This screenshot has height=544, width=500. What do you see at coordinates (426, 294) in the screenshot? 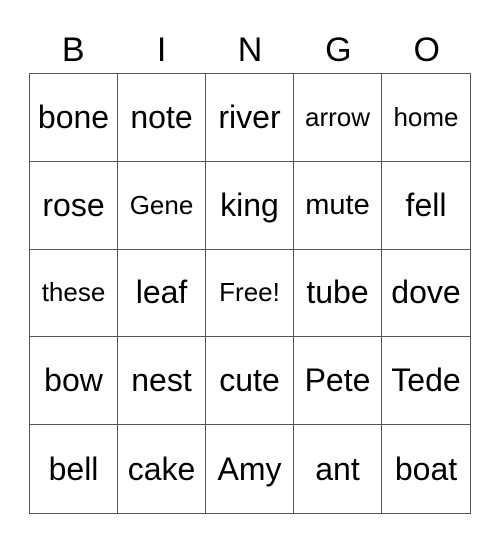
I see `bingo-cell: dove` at bounding box center [426, 294].